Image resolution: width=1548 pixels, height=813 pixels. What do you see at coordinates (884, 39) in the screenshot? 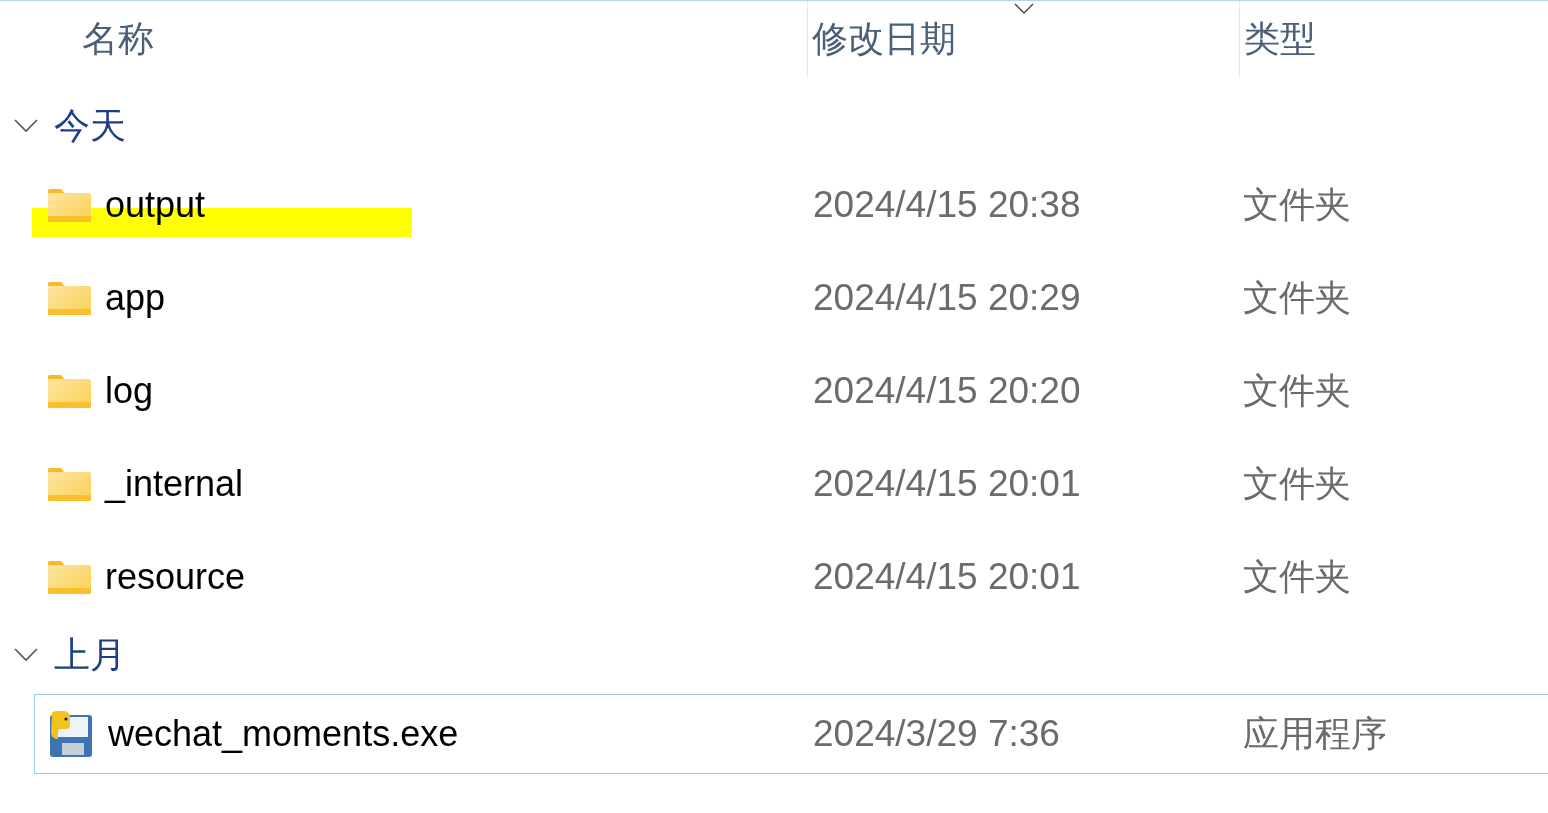
I see `column-header: 修改日期` at bounding box center [884, 39].